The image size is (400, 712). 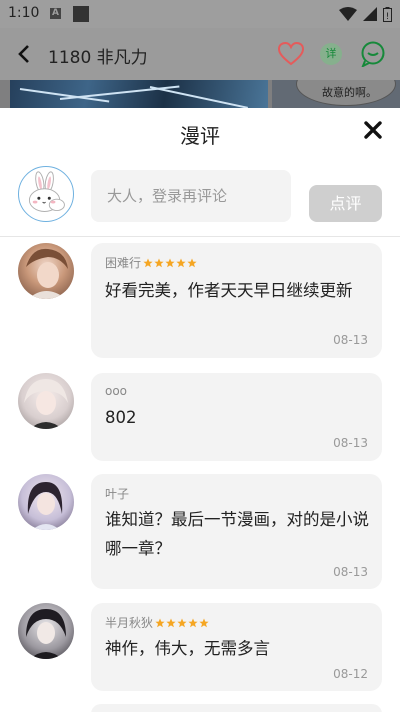 What do you see at coordinates (81, 14) in the screenshot?
I see `notification-square-icon` at bounding box center [81, 14].